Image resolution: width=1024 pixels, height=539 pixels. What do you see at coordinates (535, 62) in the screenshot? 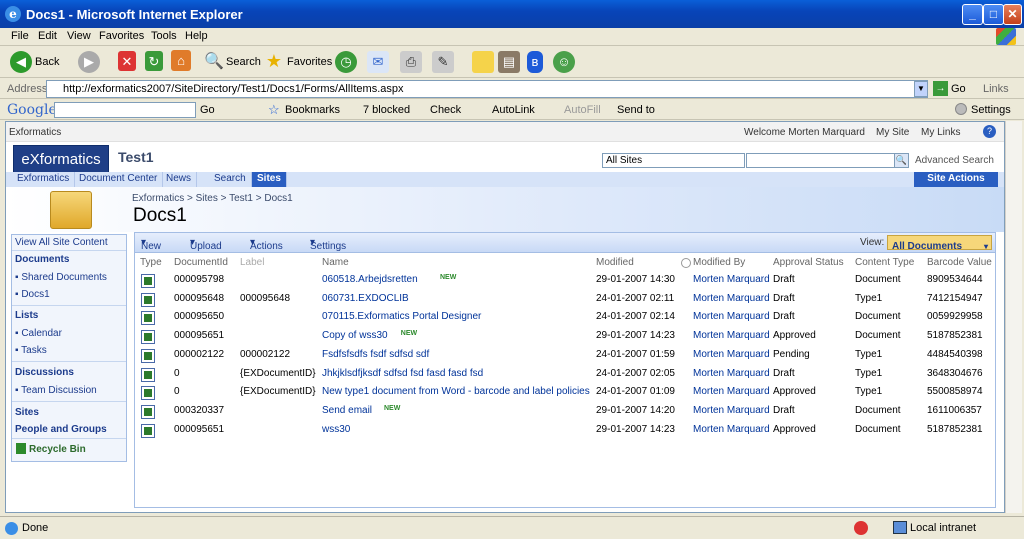
I see `bluetooth-icon: ʙ` at bounding box center [535, 62].